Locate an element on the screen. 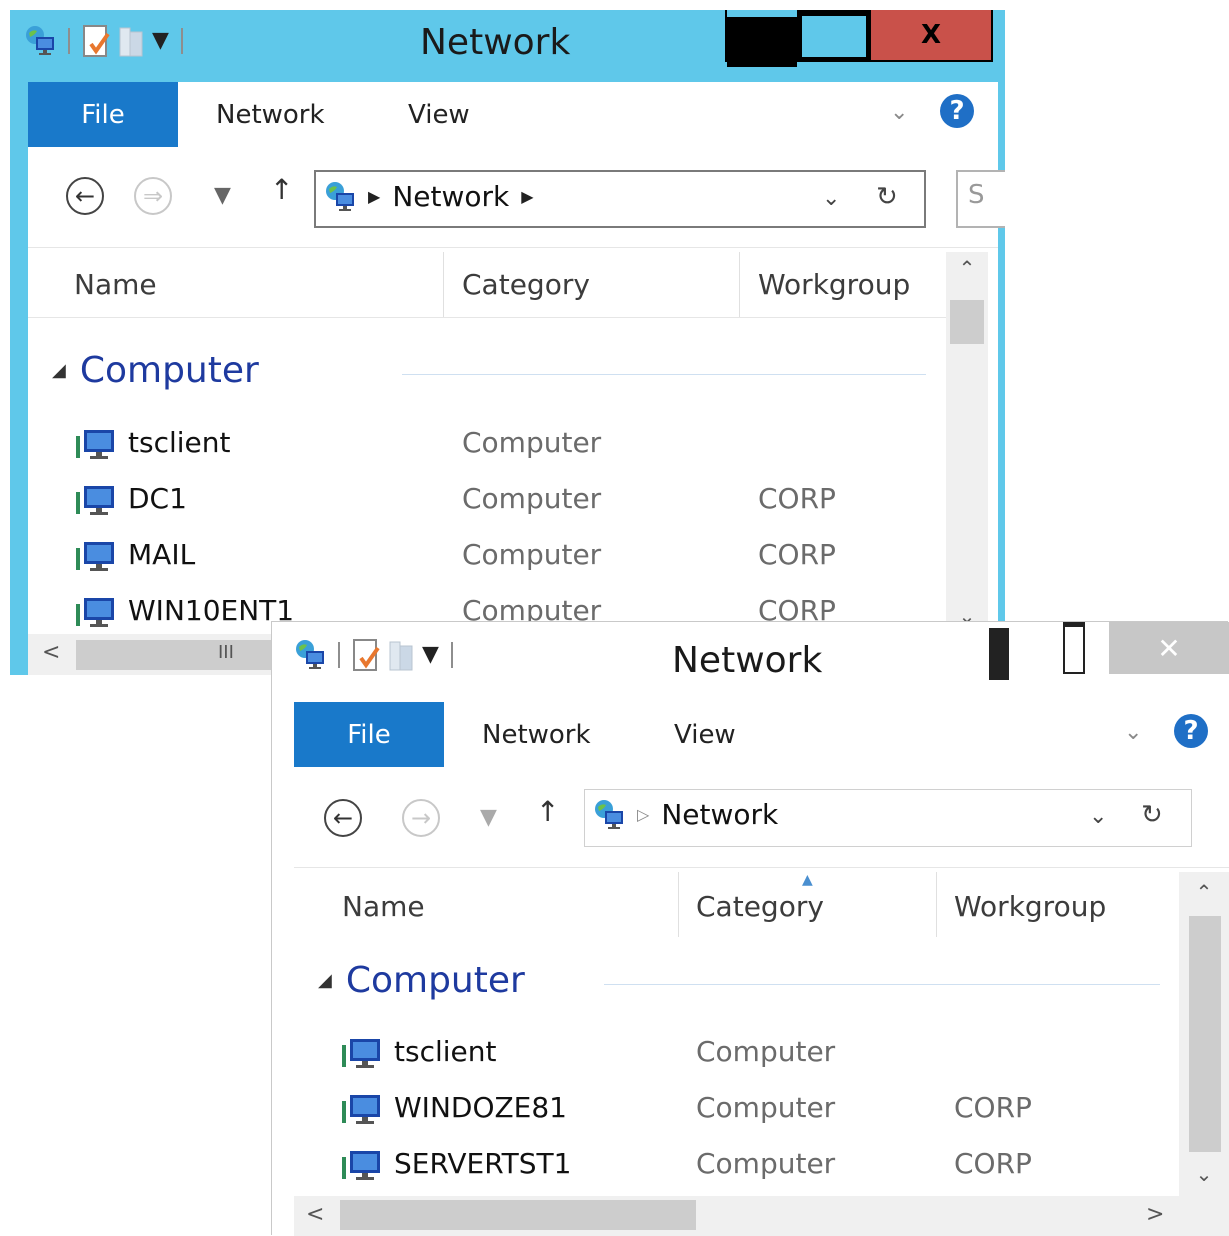 This screenshot has height=1236, width=1229. list-item: WINDOZE81 Computer CORP is located at coordinates (736, 1108).